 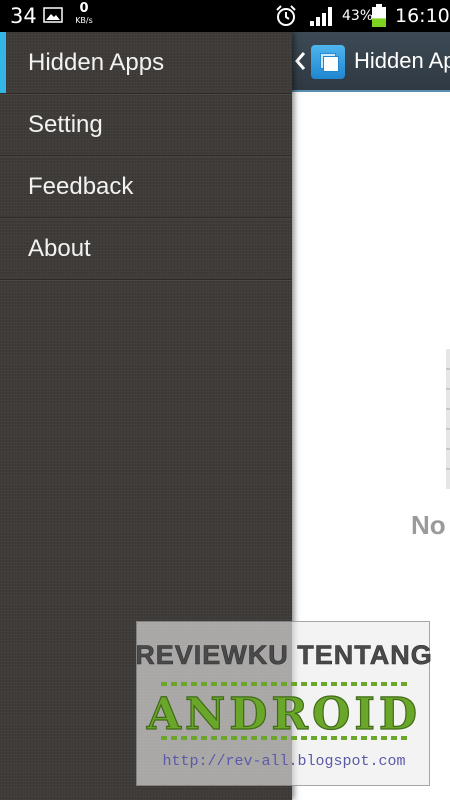 I want to click on drawer-item-label: About, so click(x=59, y=248).